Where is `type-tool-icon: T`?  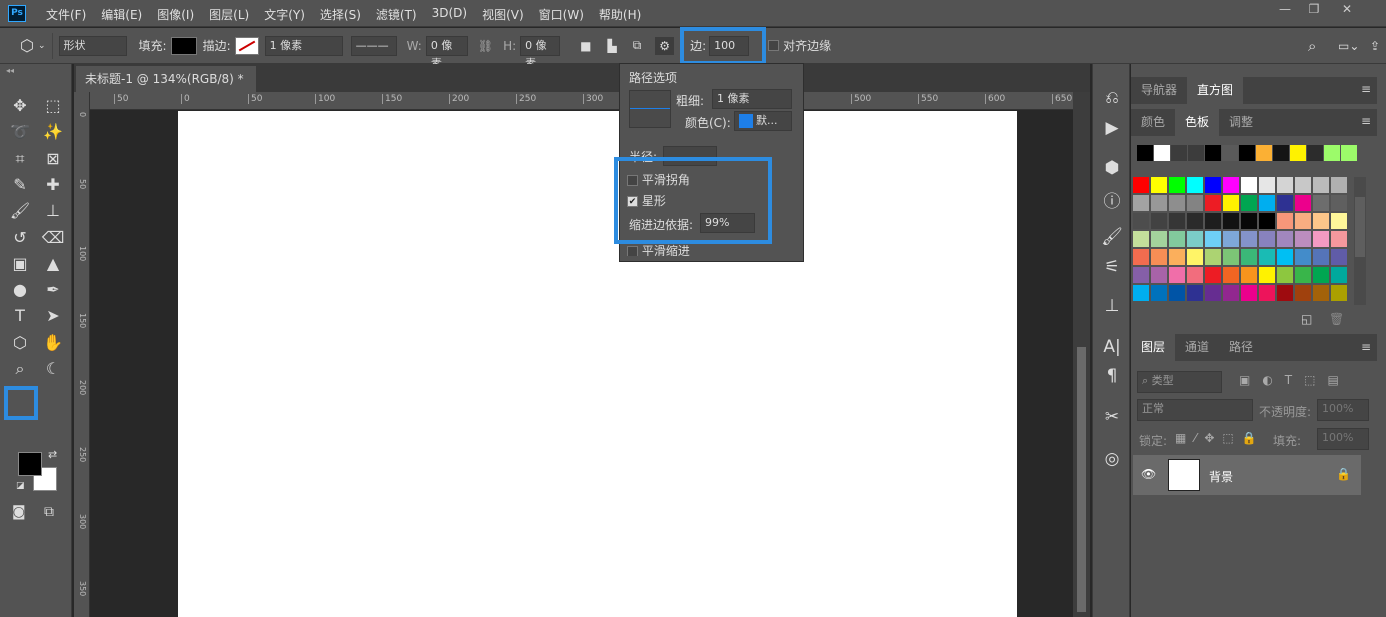
type-tool-icon: T is located at coordinates (20, 316).